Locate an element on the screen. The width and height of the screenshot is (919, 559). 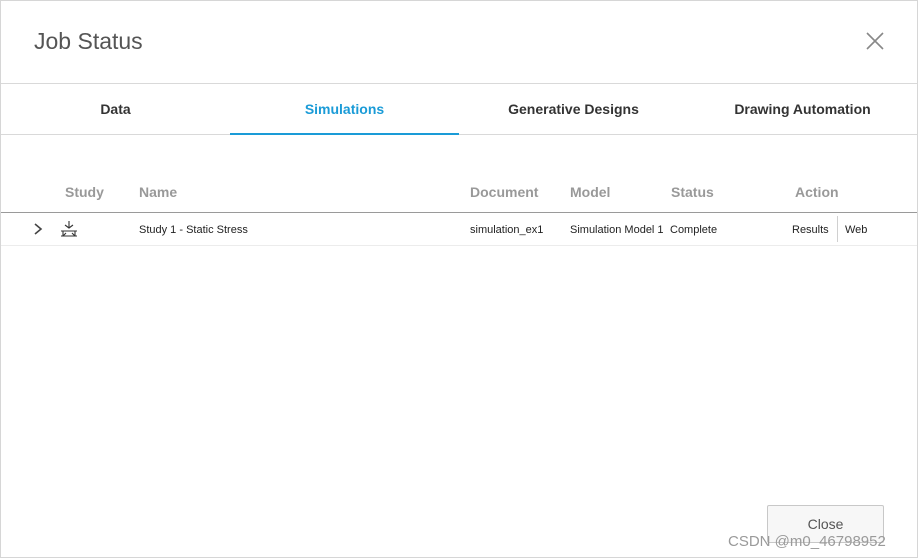
column-header-status: Status is located at coordinates (692, 192).